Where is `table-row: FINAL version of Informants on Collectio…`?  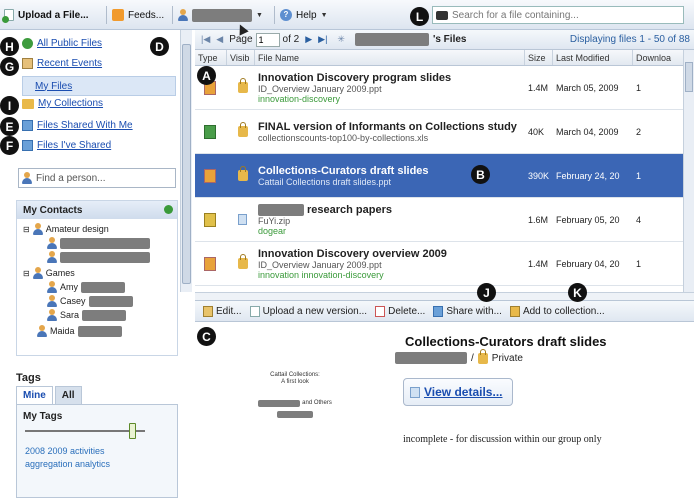
table-row: FINAL version of Informants on Collectio… is located at coordinates (439, 132).